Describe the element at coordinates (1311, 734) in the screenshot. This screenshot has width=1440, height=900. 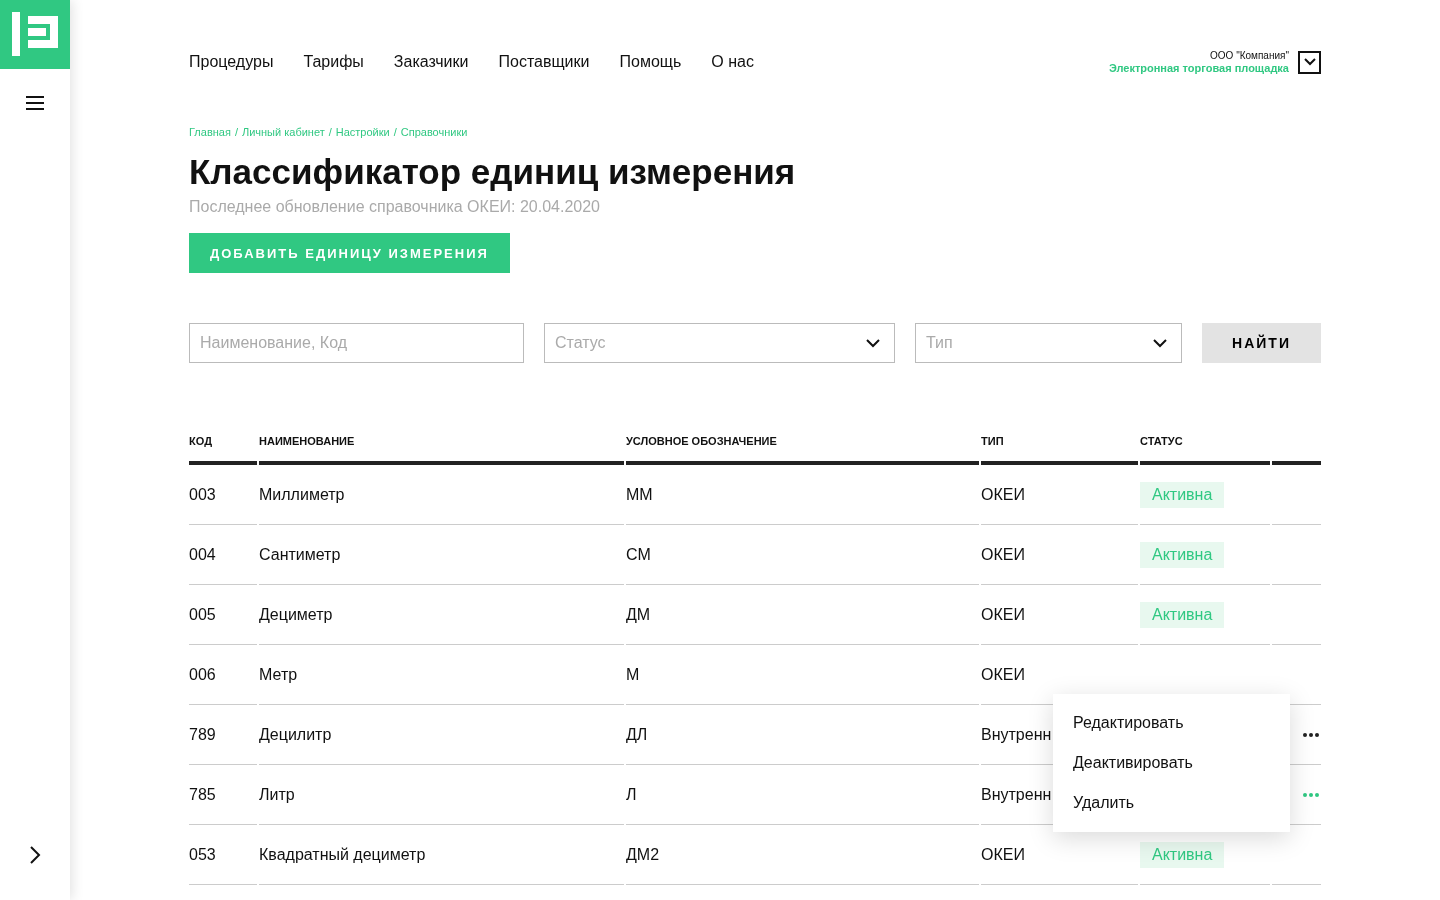
I see `more-icon` at that location.